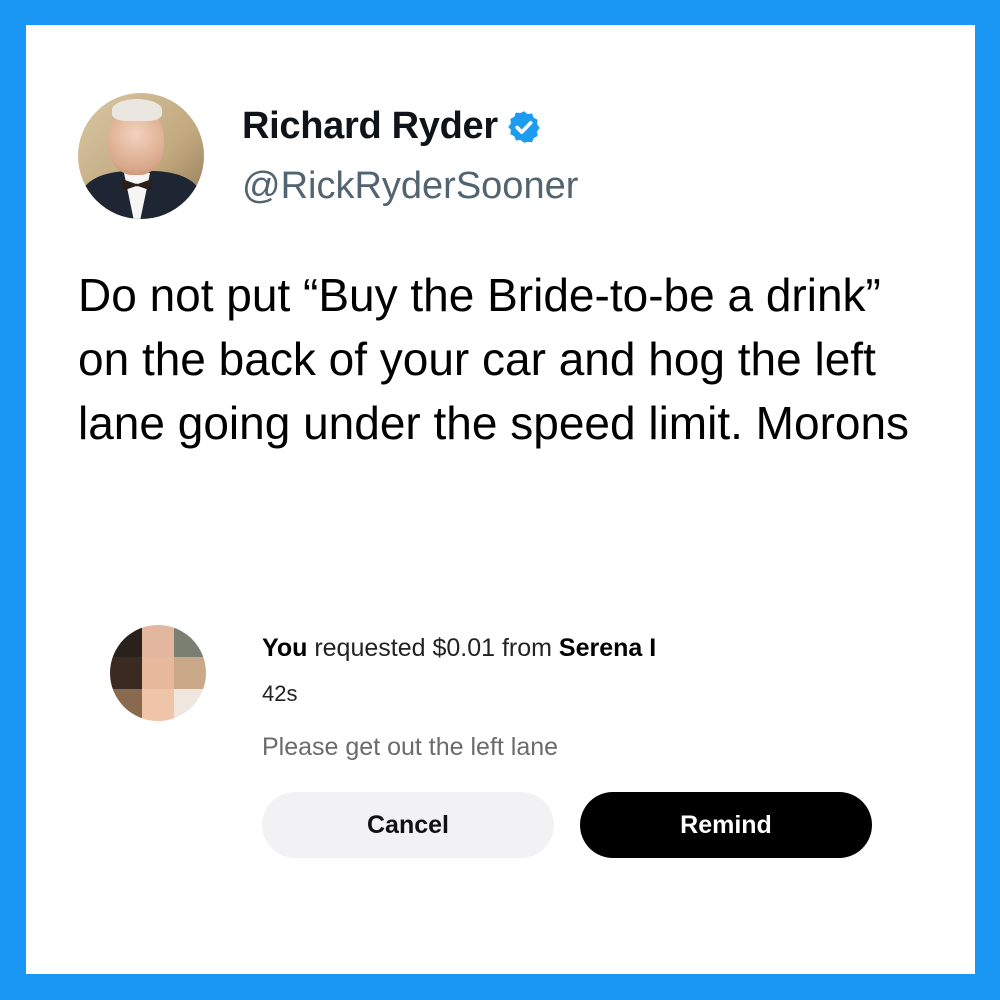  I want to click on remind-button: Remind, so click(726, 825).